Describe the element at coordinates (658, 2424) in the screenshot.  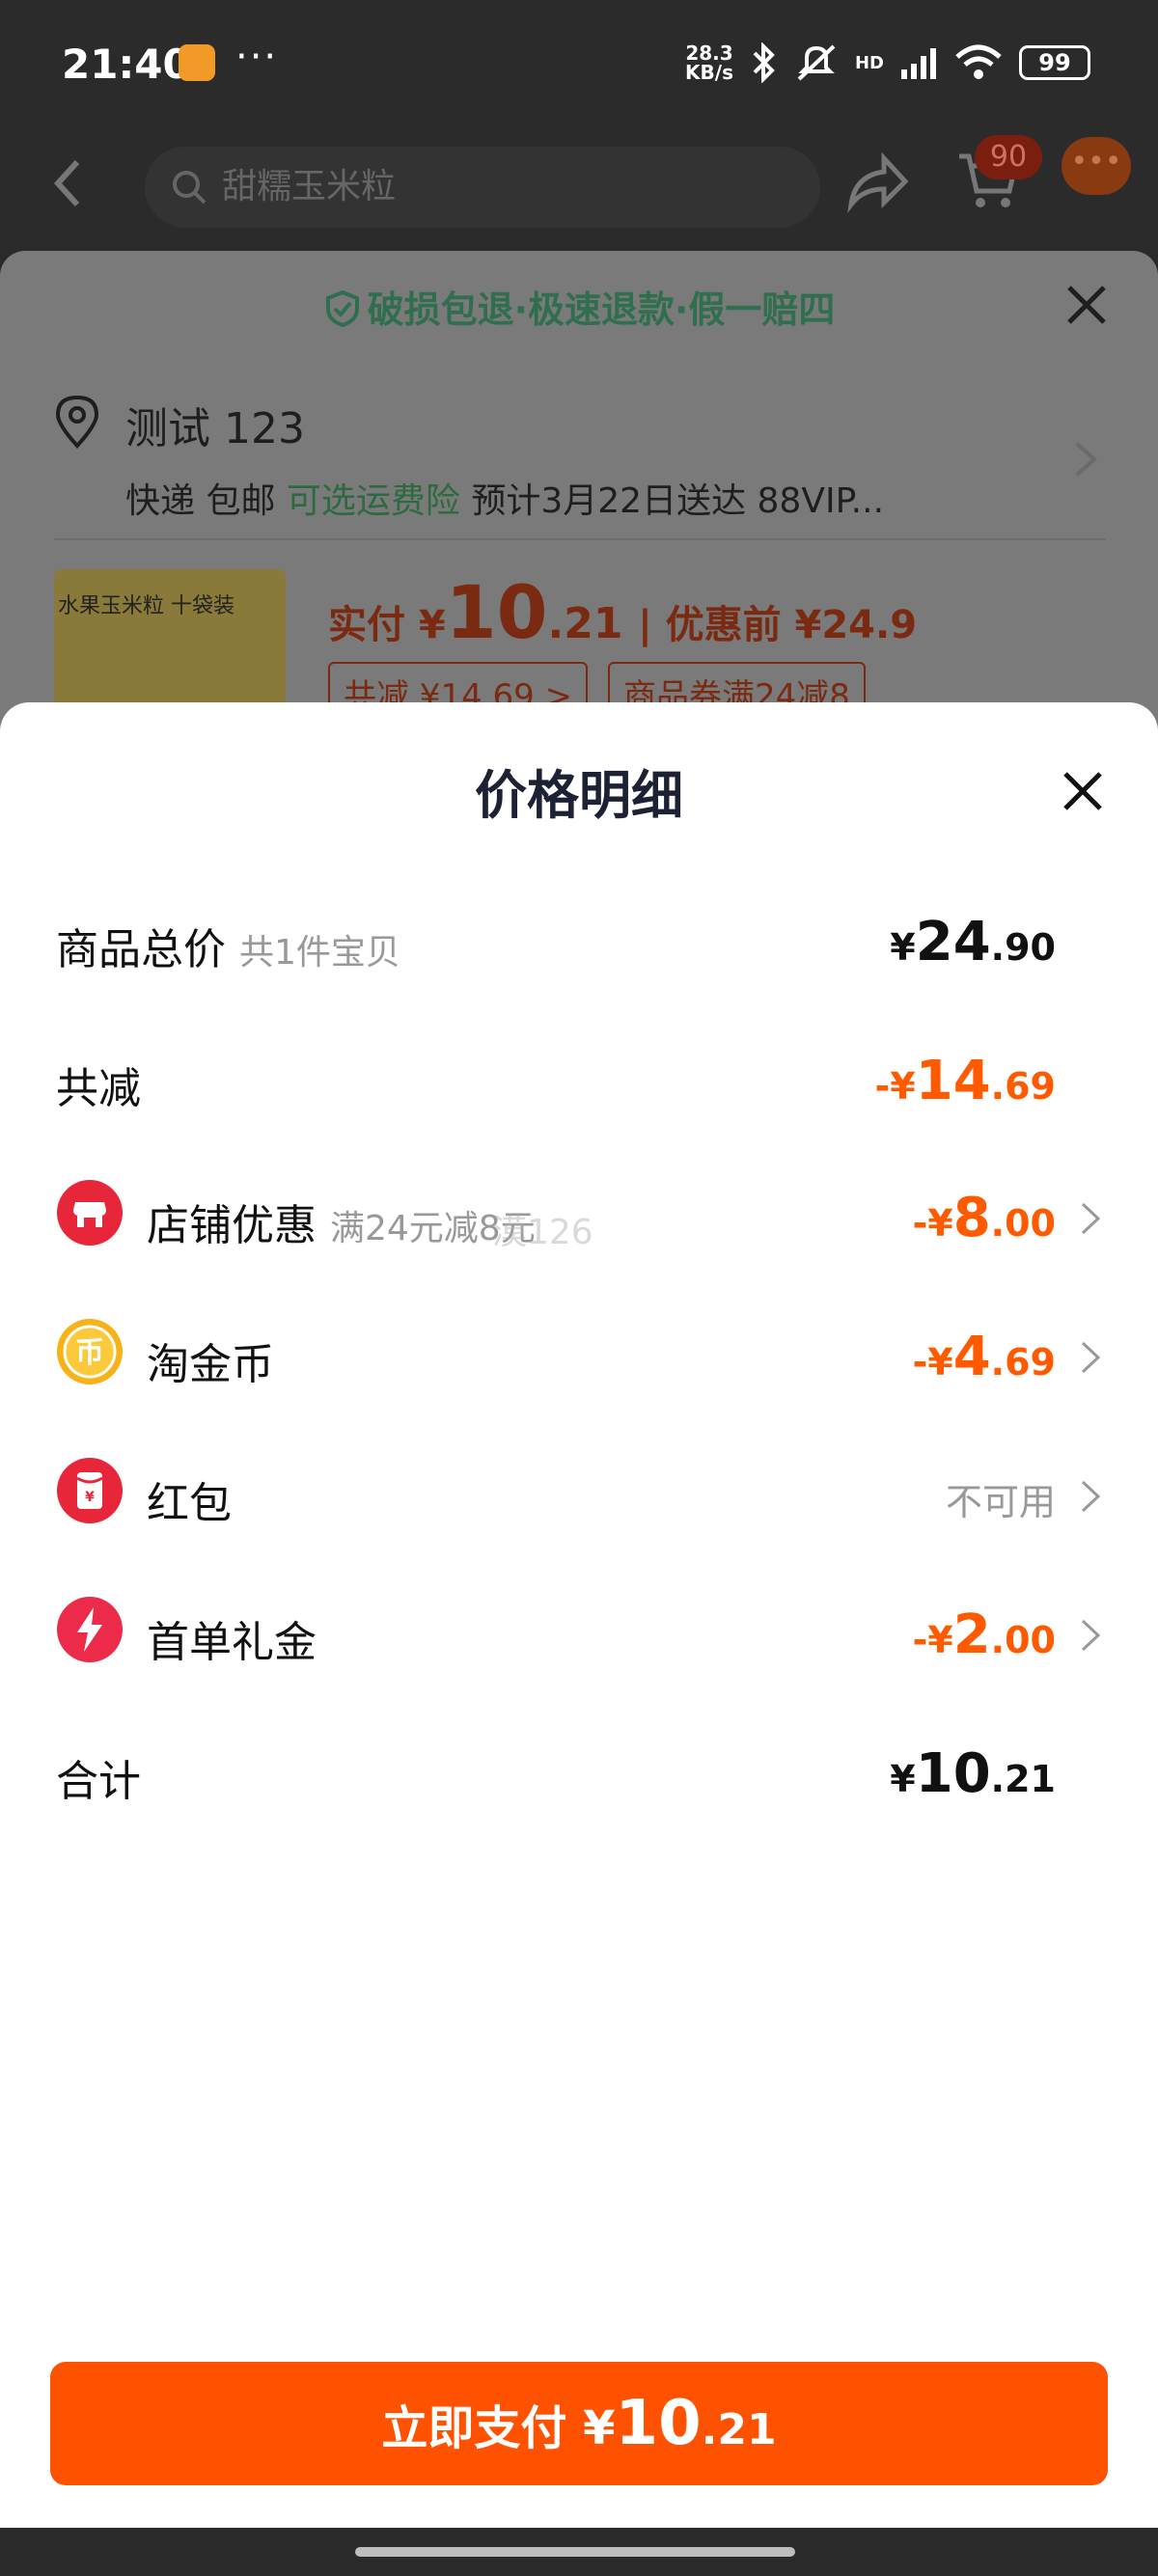
I see `pay-amount-int: 10` at that location.